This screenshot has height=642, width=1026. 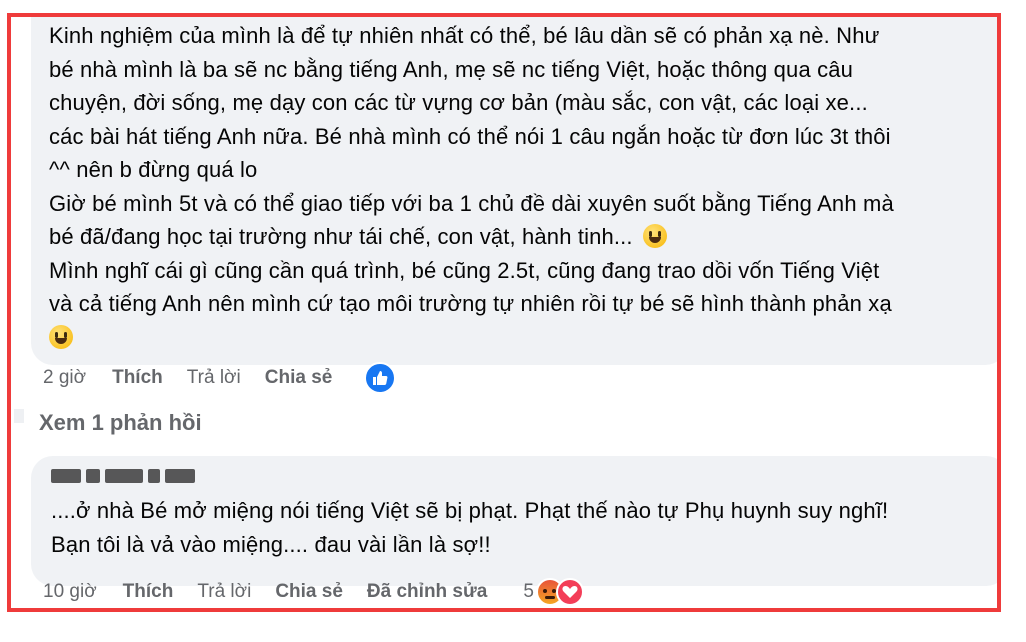 I want to click on reaction-count: 5, so click(x=528, y=592).